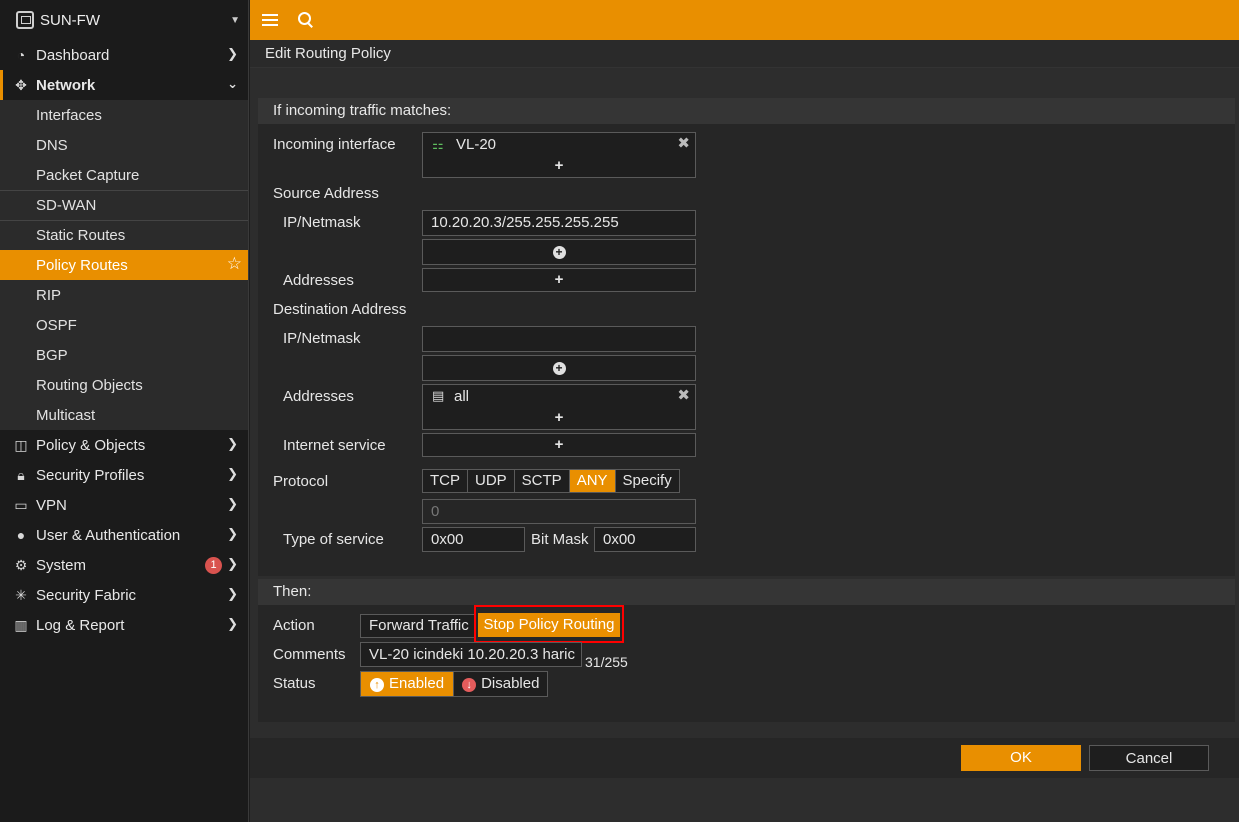 The width and height of the screenshot is (1239, 822). I want to click on status-enabled-label: Enabled, so click(417, 683).